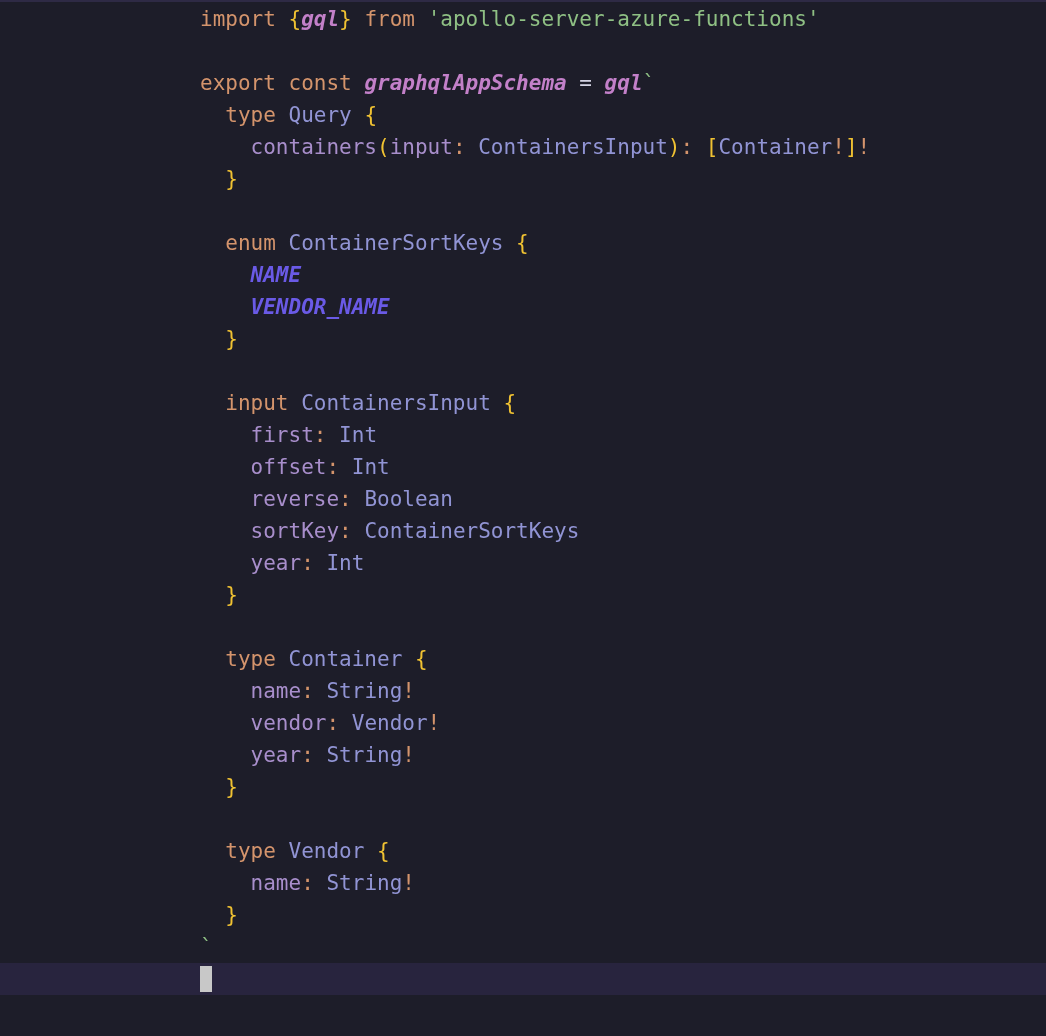  Describe the element at coordinates (307, 563) in the screenshot. I see `code-line: year: Int` at that location.